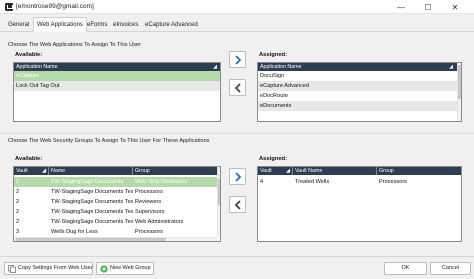 Image resolution: width=474 pixels, height=279 pixels. I want to click on copy-settings-button: Copy Settings From Web User, so click(48, 268).